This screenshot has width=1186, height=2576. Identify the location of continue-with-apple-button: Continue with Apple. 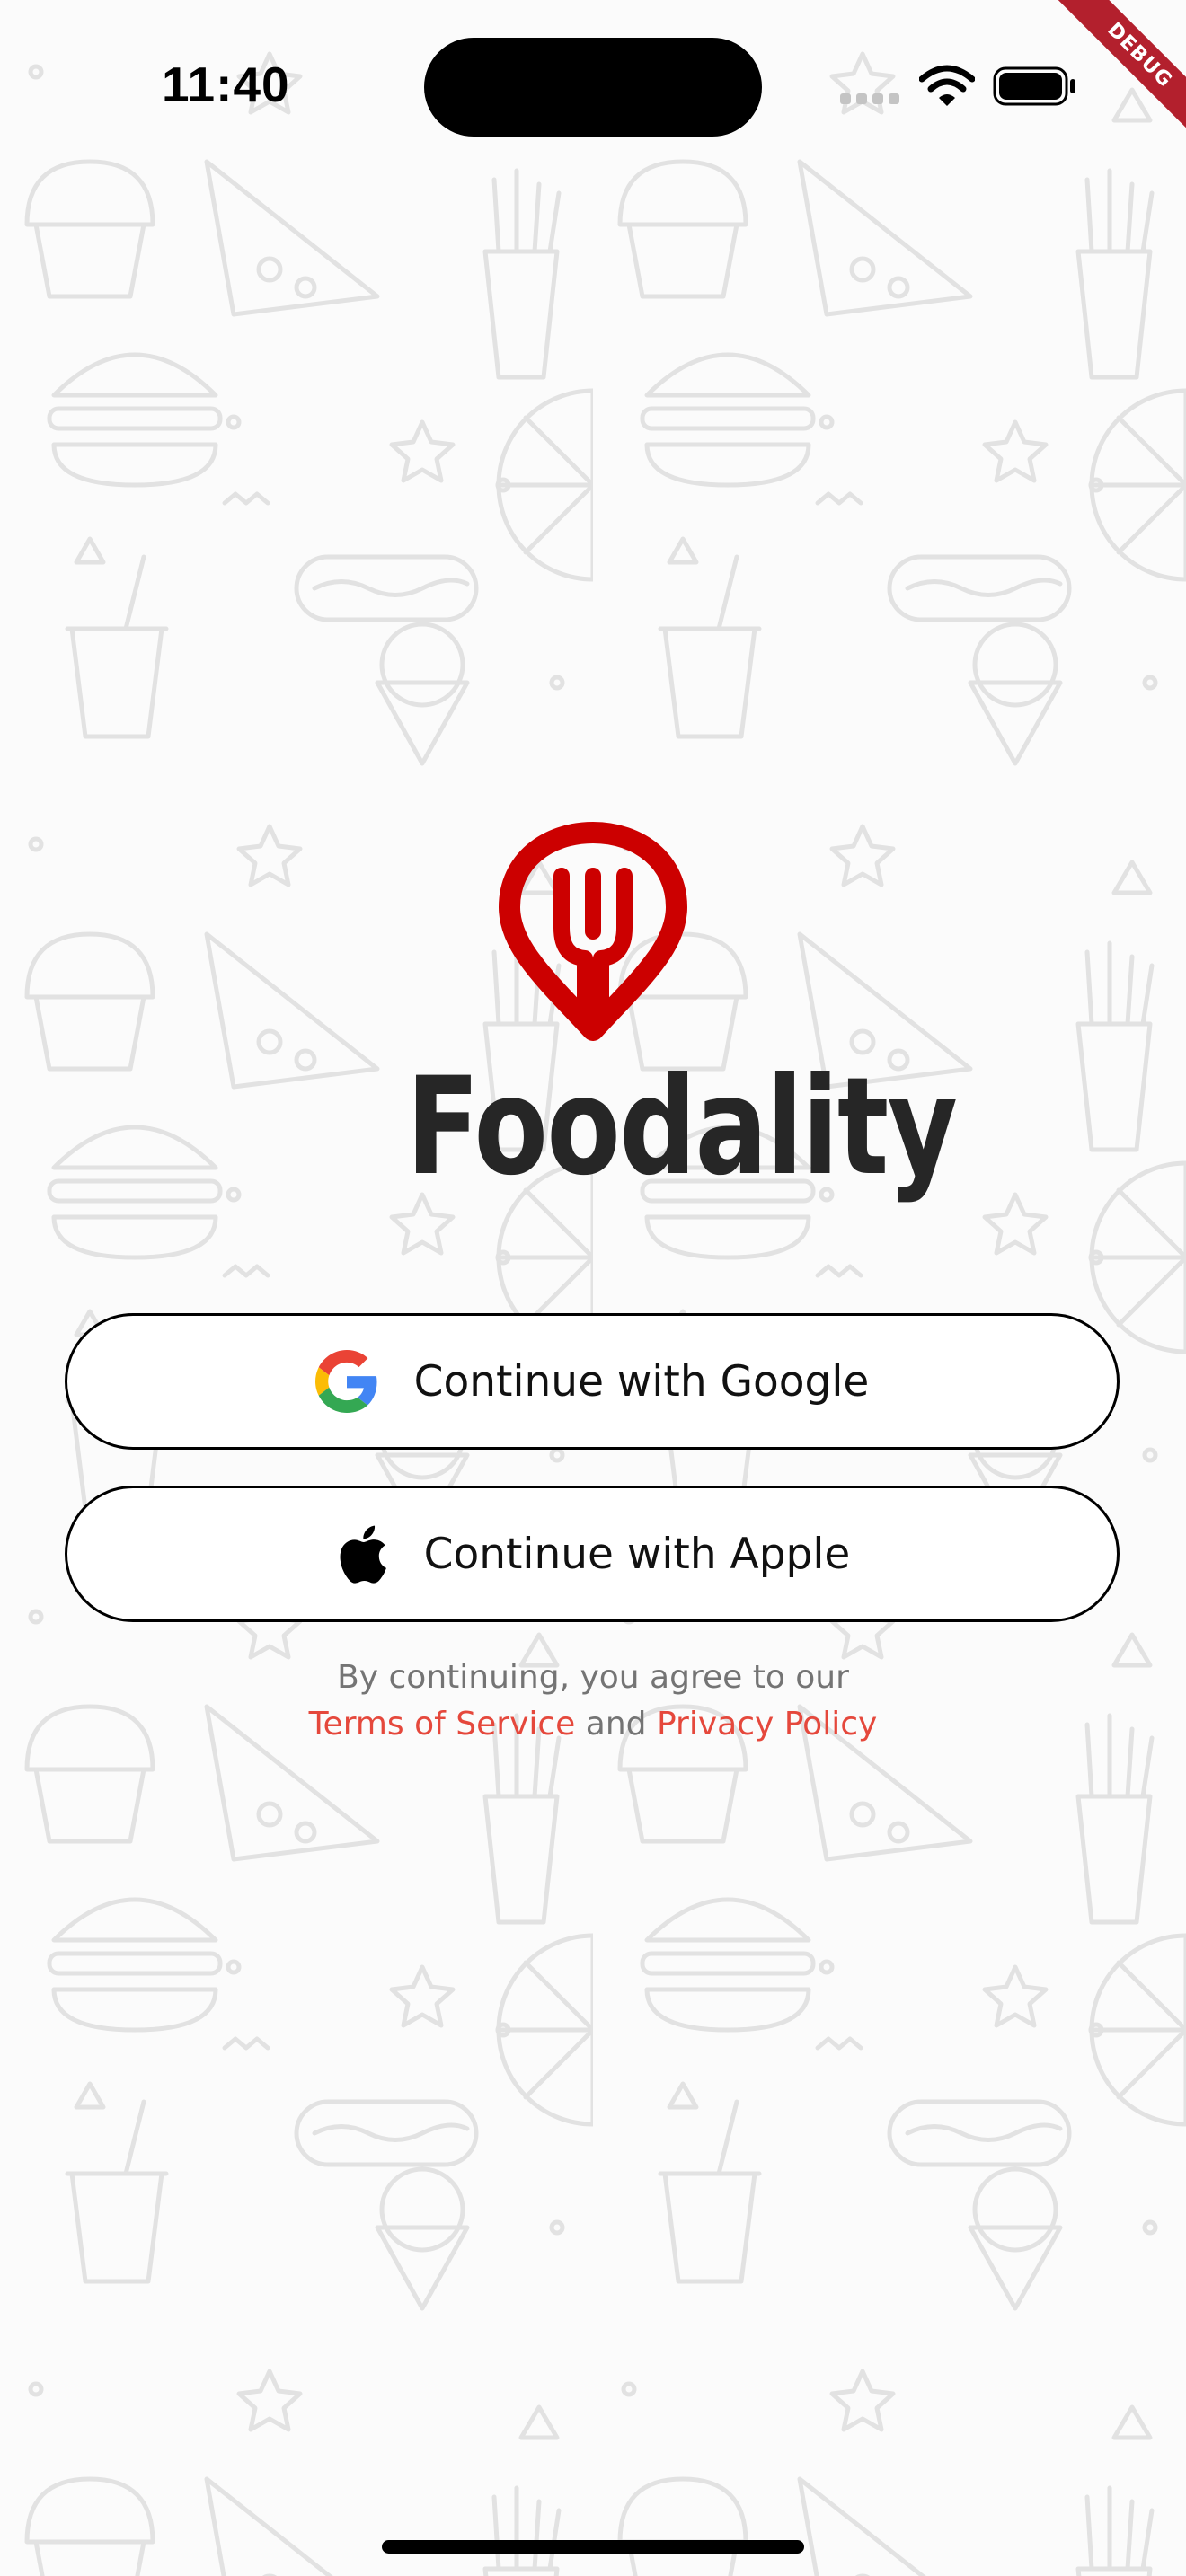
(592, 1554).